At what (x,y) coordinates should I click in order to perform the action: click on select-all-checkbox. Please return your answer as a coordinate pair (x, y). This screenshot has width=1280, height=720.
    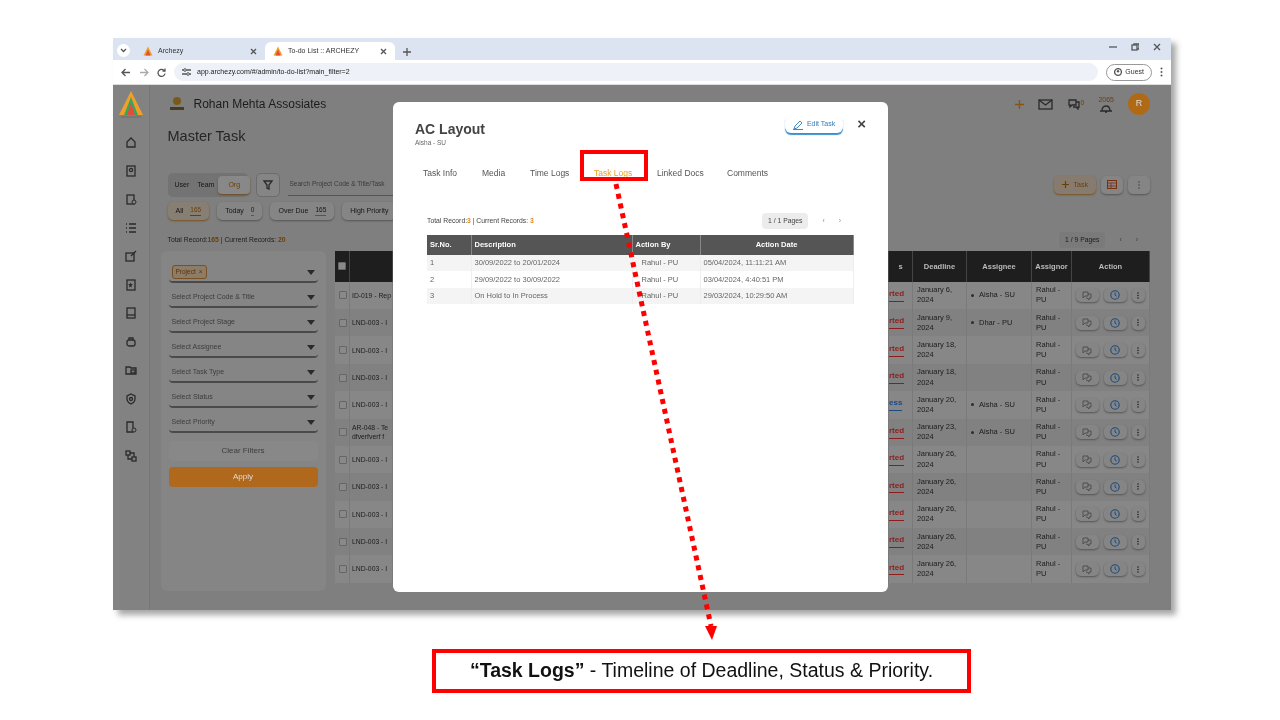
    Looking at the image, I should click on (341, 266).